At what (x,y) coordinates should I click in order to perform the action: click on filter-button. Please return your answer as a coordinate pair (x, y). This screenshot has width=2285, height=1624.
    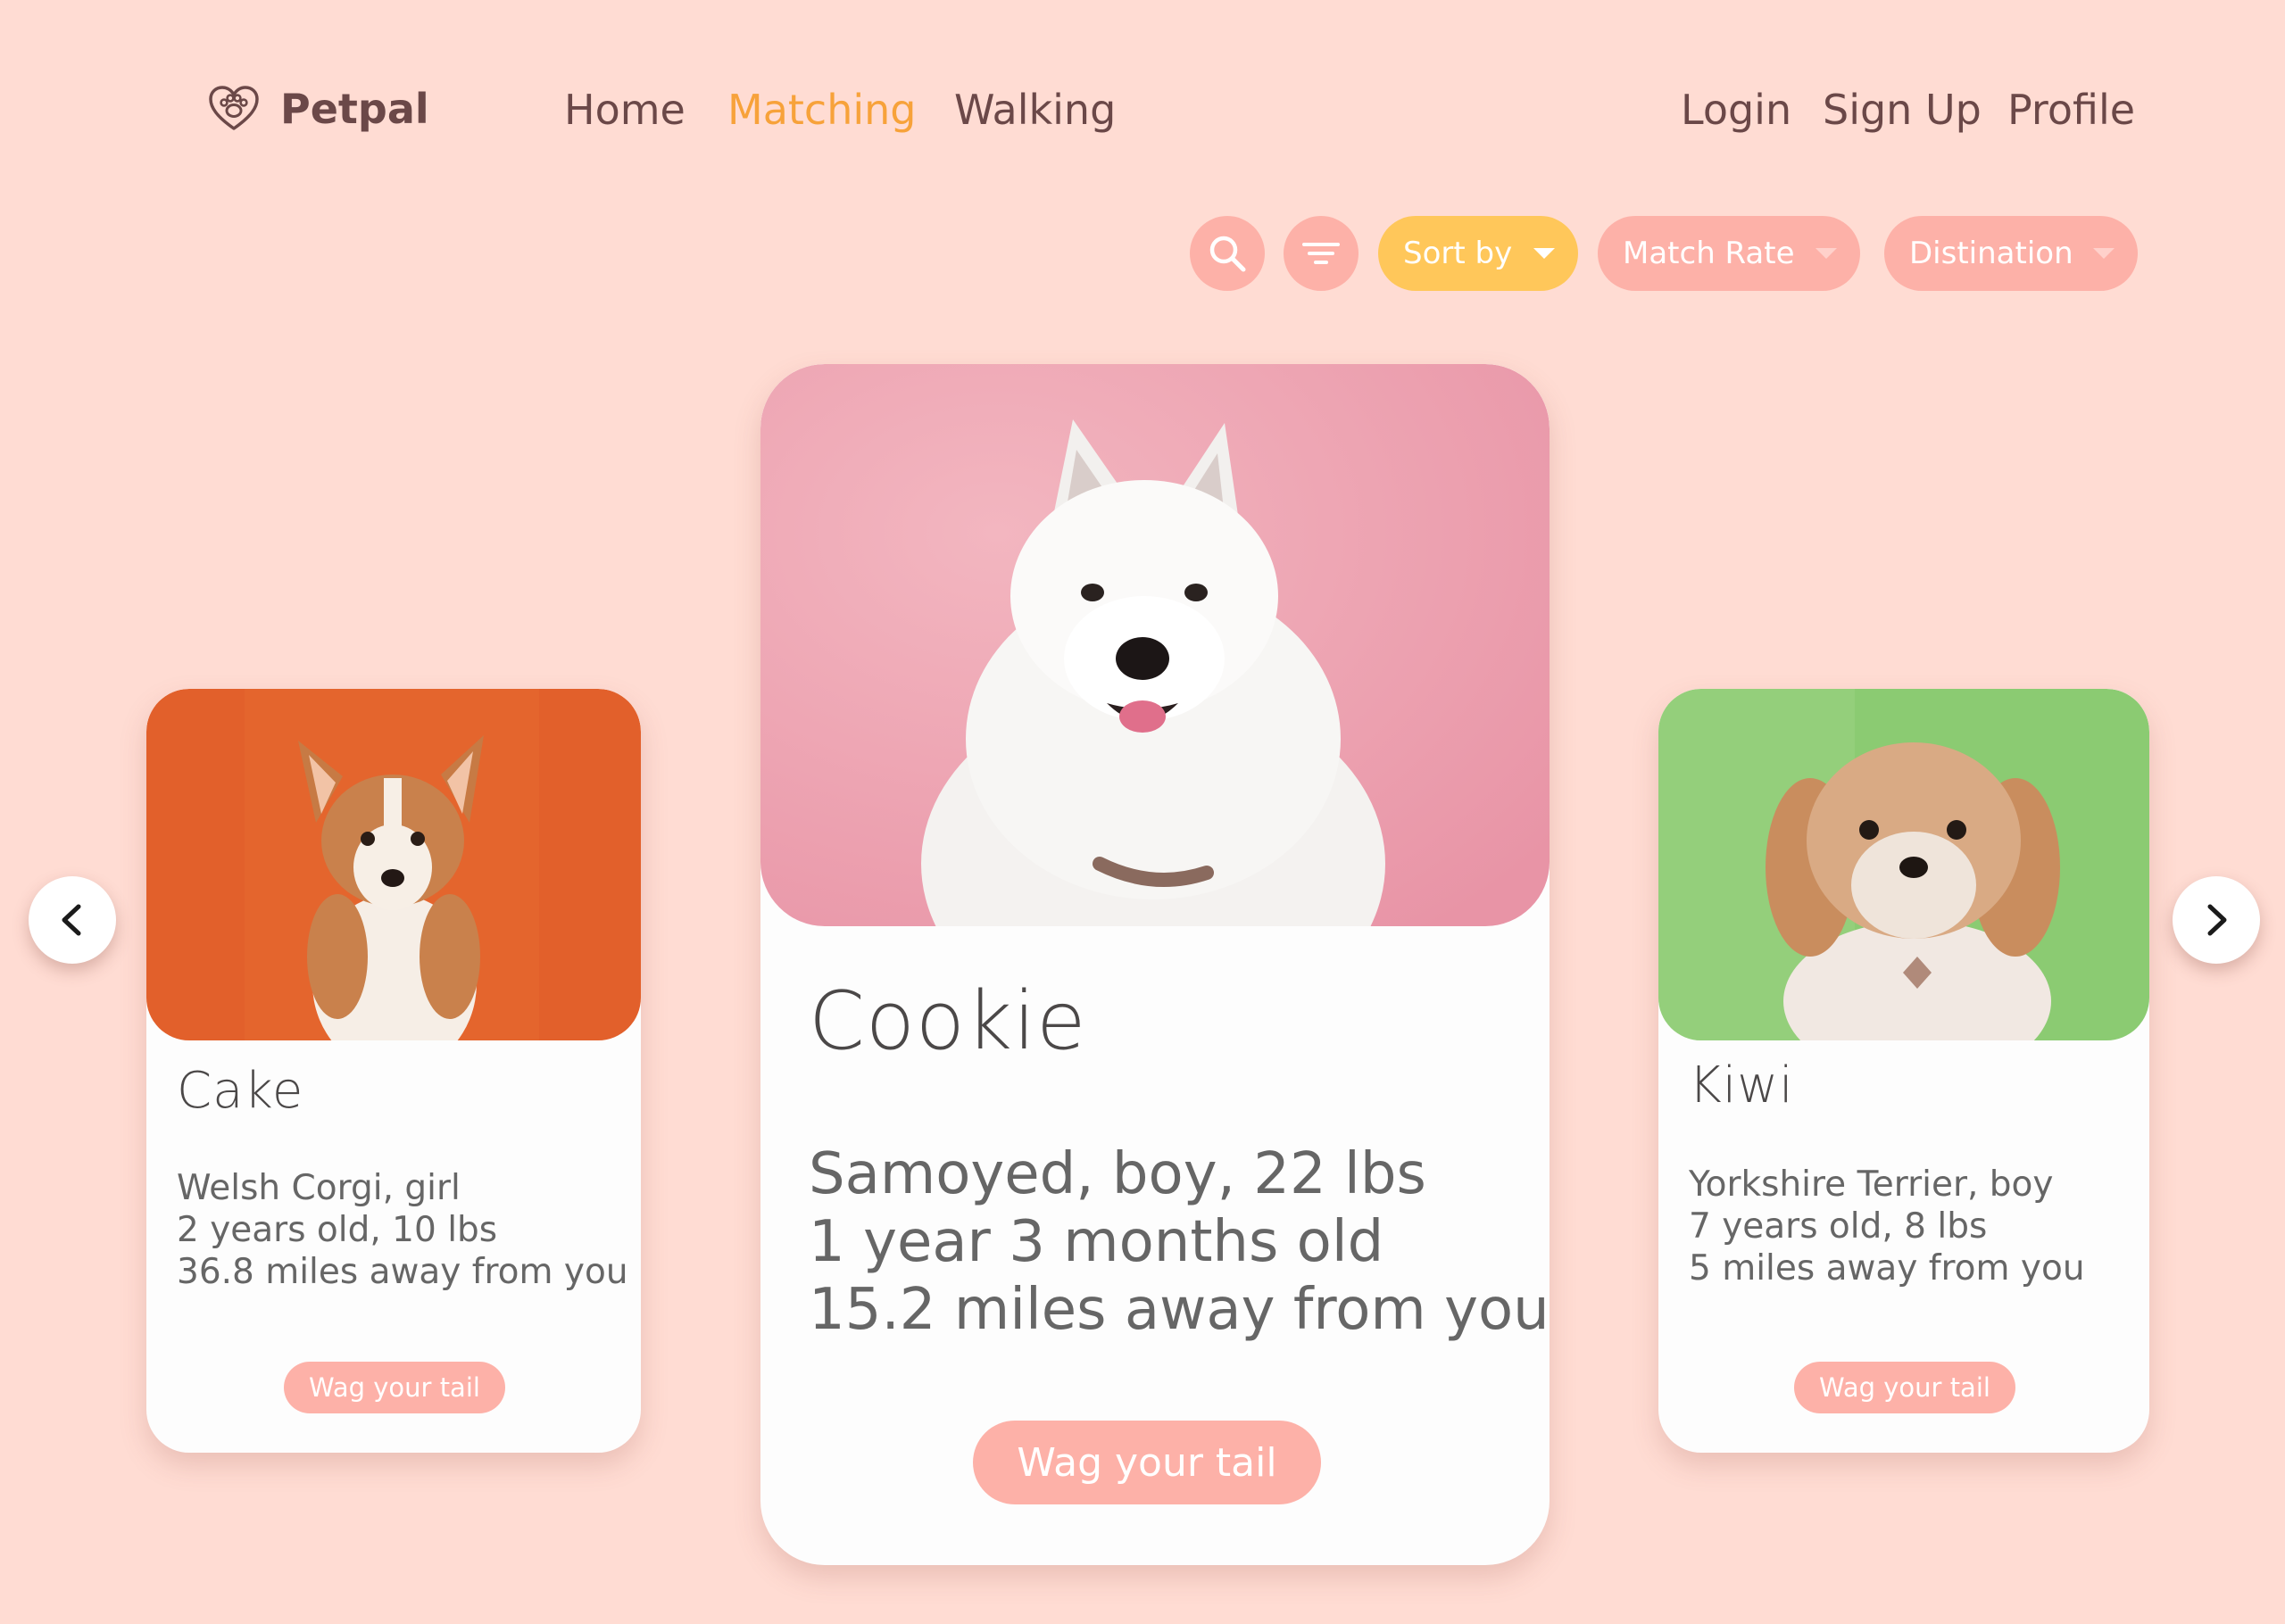
    Looking at the image, I should click on (1321, 253).